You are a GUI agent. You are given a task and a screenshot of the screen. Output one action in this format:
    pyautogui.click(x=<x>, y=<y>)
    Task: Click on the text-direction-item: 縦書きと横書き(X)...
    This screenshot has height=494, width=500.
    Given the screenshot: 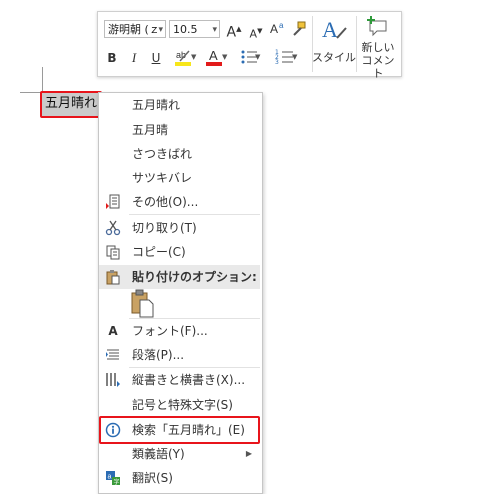 What is the action you would take?
    pyautogui.click(x=179, y=380)
    